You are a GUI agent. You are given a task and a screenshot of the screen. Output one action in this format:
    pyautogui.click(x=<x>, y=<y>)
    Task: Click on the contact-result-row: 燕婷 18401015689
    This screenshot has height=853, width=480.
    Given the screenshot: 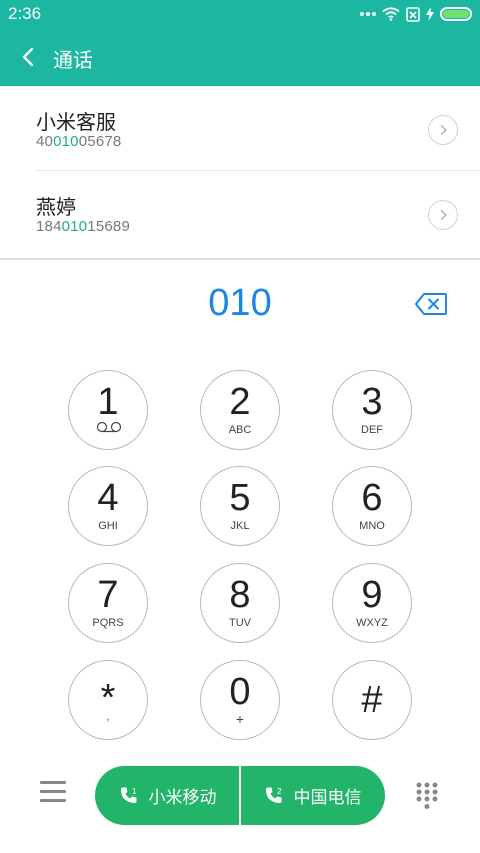 What is the action you would take?
    pyautogui.click(x=240, y=213)
    